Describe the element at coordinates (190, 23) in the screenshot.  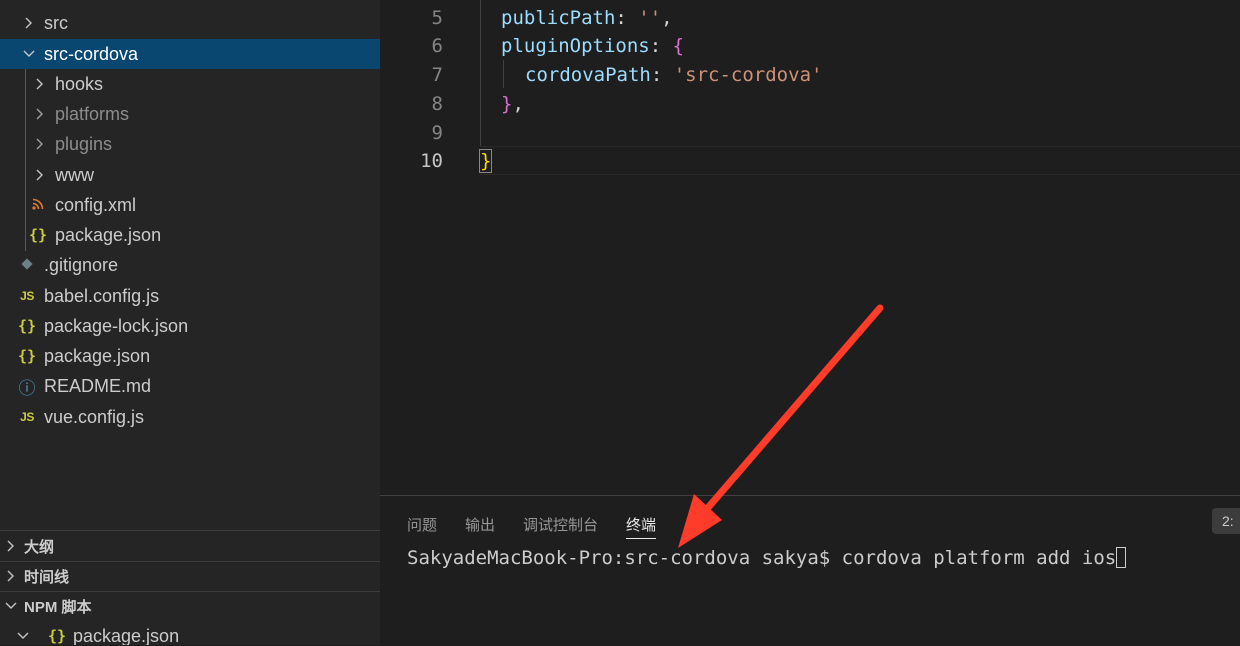
I see `tree-folder-src: src` at that location.